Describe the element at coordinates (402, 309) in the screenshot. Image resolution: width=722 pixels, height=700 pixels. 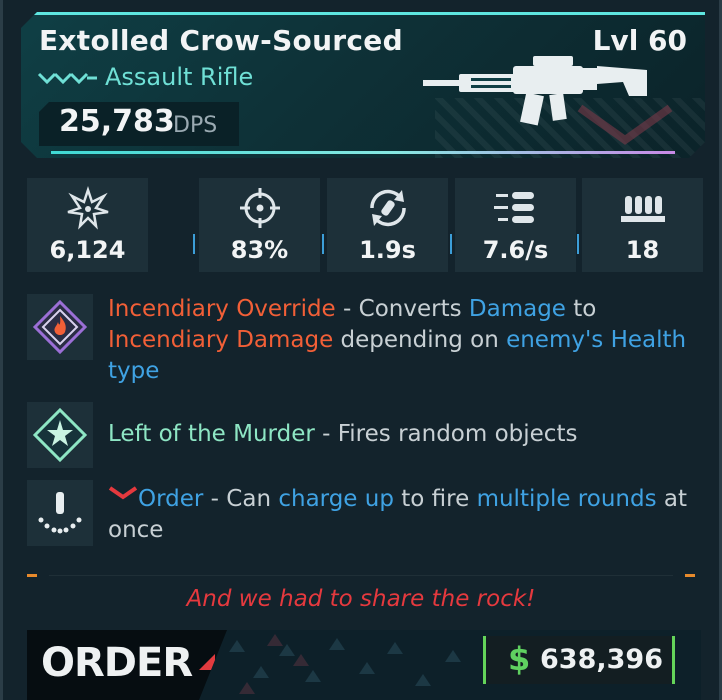
I see `perk-text-segment: - Converts` at that location.